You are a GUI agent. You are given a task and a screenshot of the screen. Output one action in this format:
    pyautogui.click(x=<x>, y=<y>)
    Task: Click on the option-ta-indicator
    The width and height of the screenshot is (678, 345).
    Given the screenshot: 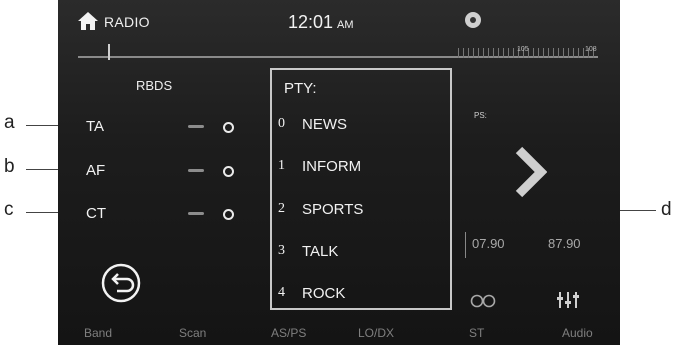 What is the action you would take?
    pyautogui.click(x=228, y=127)
    